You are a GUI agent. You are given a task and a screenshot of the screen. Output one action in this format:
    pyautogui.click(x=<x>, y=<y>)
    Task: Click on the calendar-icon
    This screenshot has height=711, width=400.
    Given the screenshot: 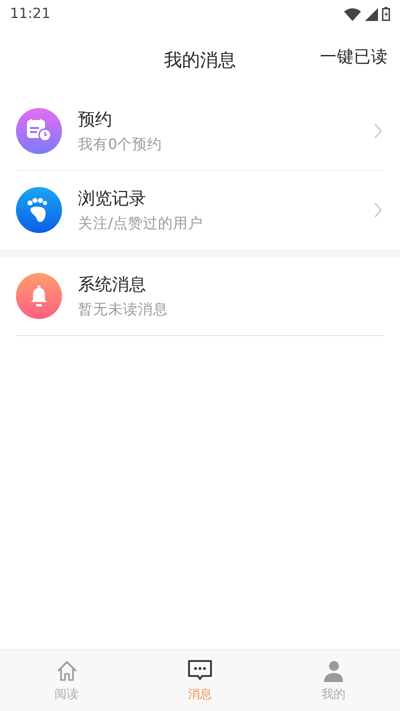 What is the action you would take?
    pyautogui.click(x=39, y=131)
    